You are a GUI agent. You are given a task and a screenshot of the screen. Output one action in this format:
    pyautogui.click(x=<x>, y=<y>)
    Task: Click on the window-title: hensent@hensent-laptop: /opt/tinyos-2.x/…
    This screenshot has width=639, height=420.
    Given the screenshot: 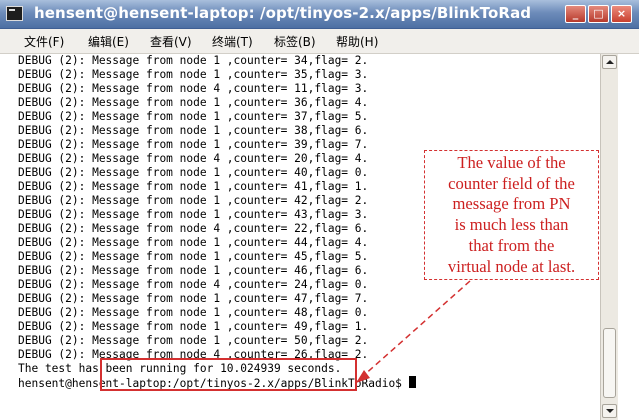 What is the action you would take?
    pyautogui.click(x=283, y=13)
    